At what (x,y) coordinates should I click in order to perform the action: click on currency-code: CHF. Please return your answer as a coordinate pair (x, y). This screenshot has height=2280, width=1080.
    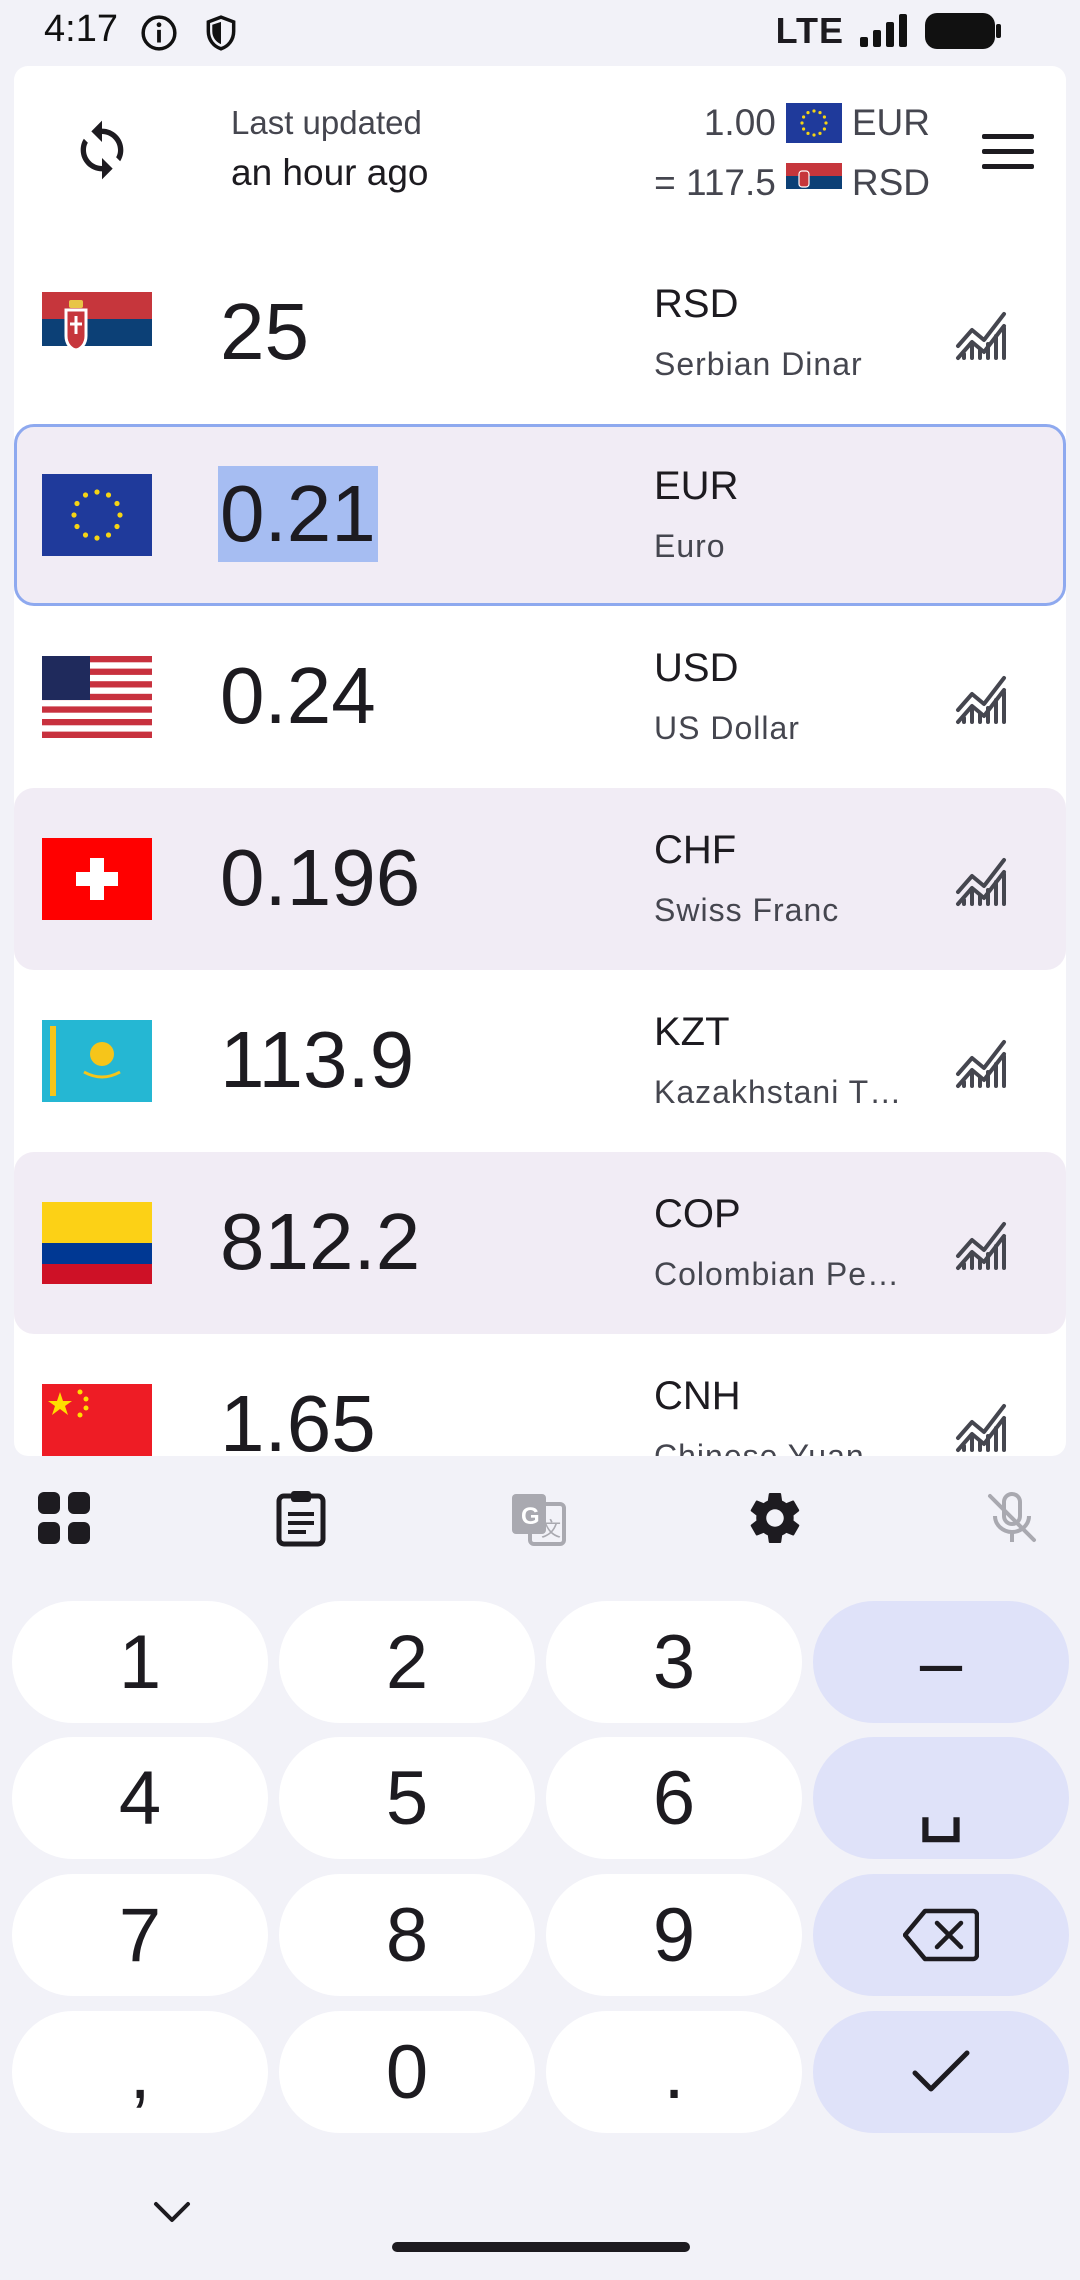
    Looking at the image, I should click on (695, 850).